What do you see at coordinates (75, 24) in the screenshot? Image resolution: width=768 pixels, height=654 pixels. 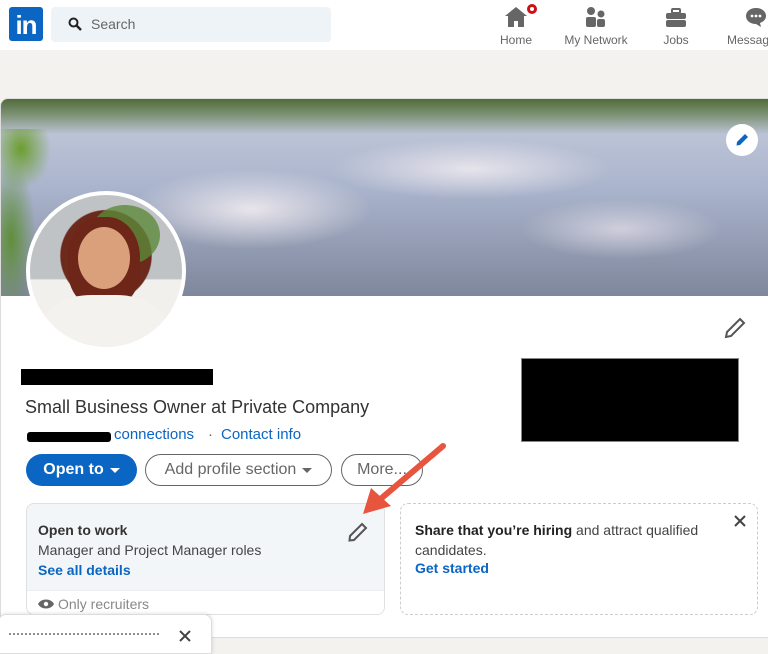 I see `search-icon` at bounding box center [75, 24].